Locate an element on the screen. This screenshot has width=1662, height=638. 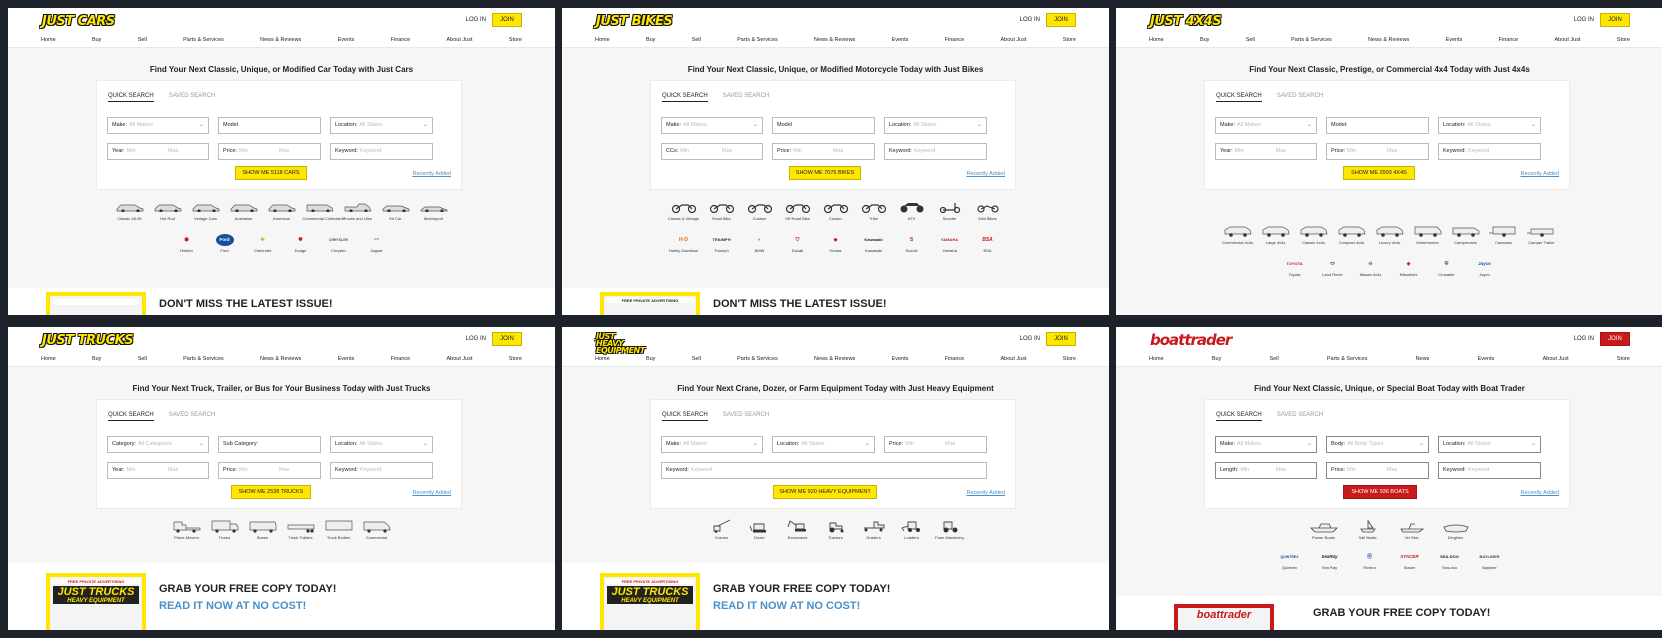
category-campervans: Campervans is located at coordinates (1466, 234).